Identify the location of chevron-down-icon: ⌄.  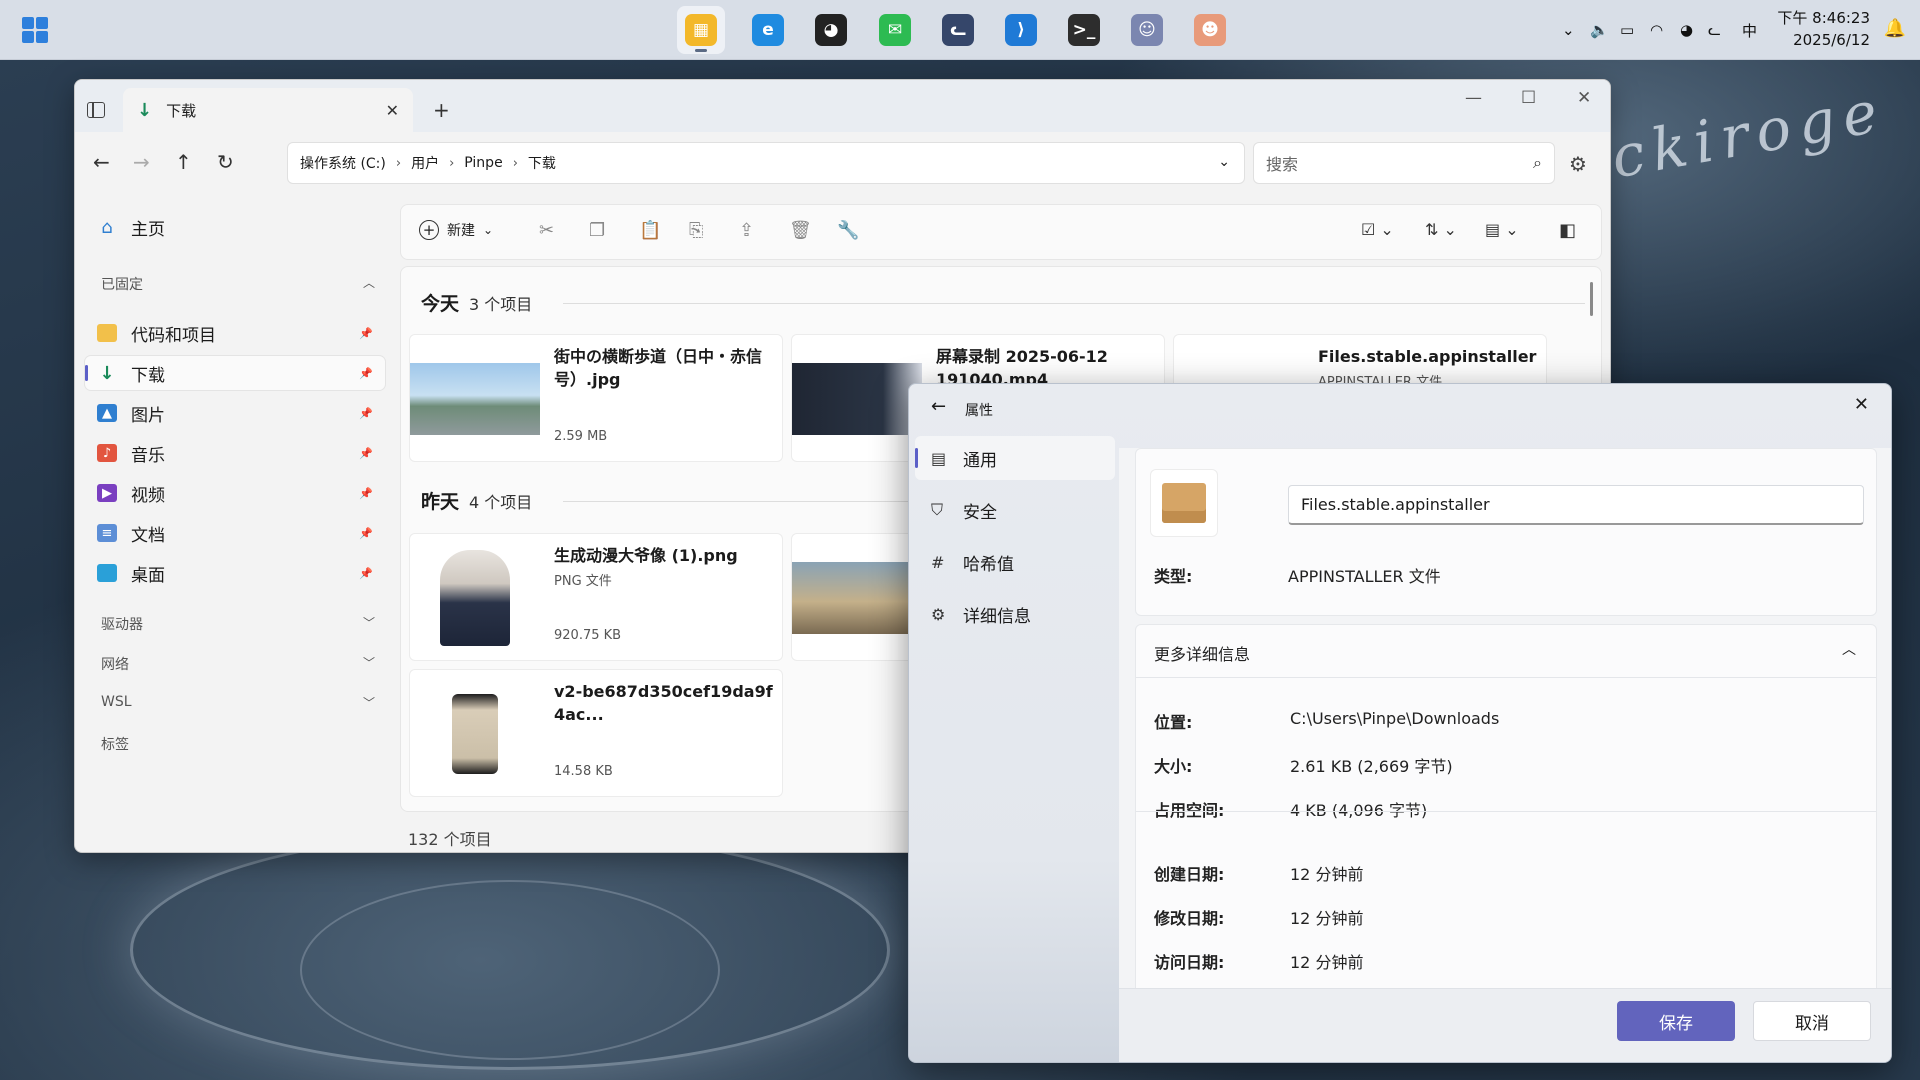
(1224, 162).